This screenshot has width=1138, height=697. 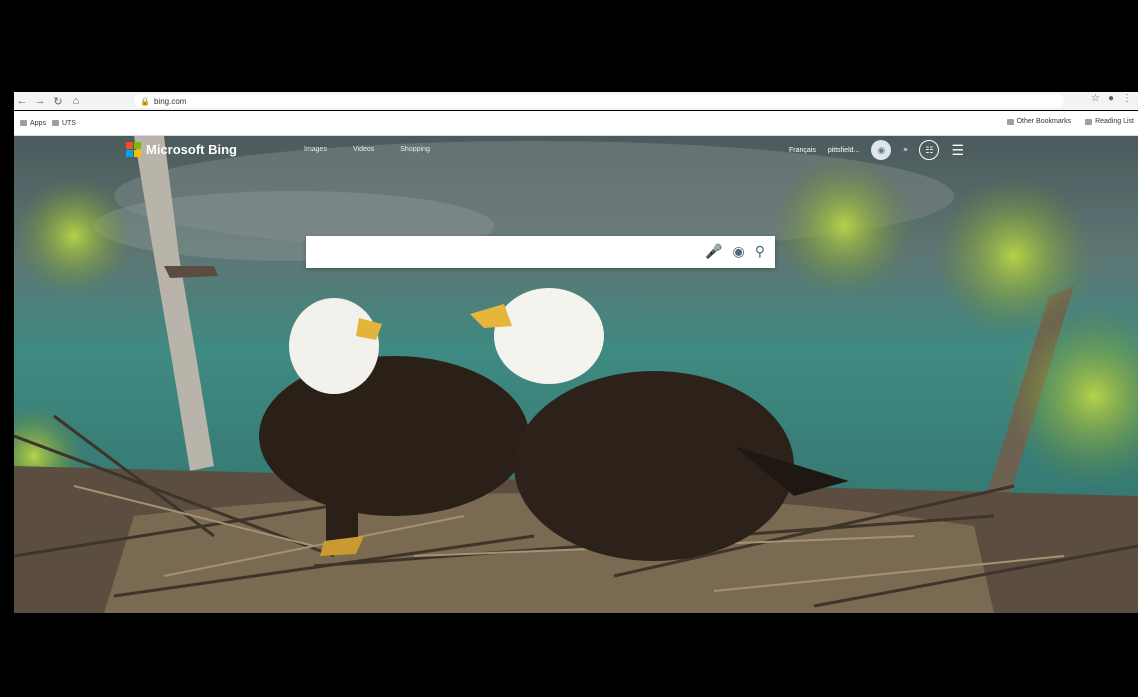 What do you see at coordinates (23, 123) in the screenshot?
I see `apps-grid-icon` at bounding box center [23, 123].